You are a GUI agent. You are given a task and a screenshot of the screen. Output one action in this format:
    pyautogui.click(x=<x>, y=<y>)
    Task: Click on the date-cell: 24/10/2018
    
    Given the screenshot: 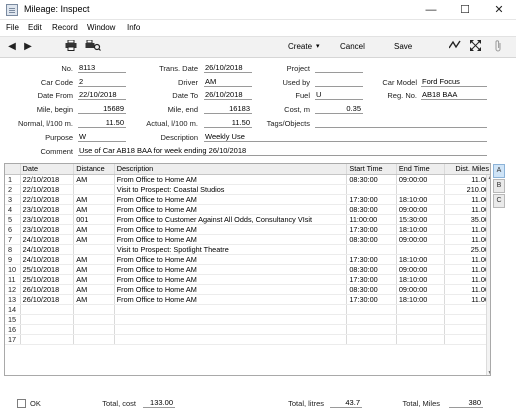 What is the action you would take?
    pyautogui.click(x=47, y=259)
    